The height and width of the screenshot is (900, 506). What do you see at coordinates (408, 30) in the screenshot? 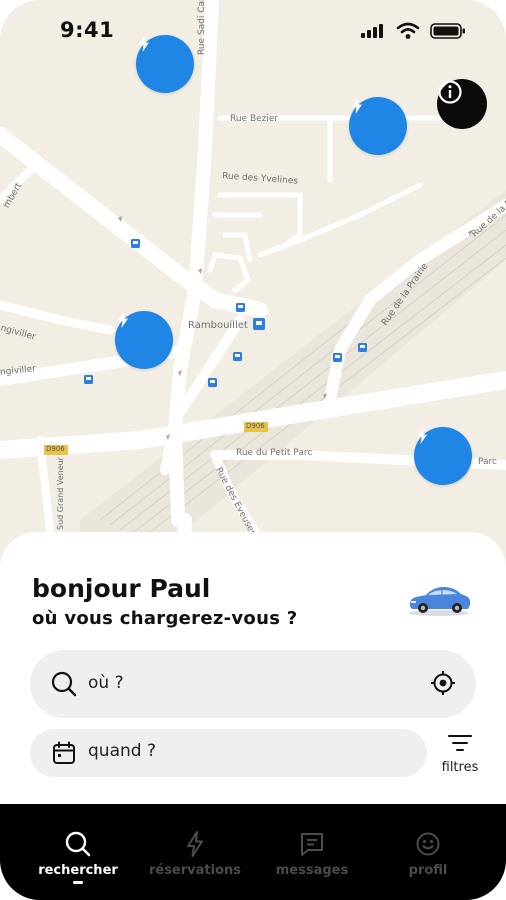
I see `wifi-icon` at bounding box center [408, 30].